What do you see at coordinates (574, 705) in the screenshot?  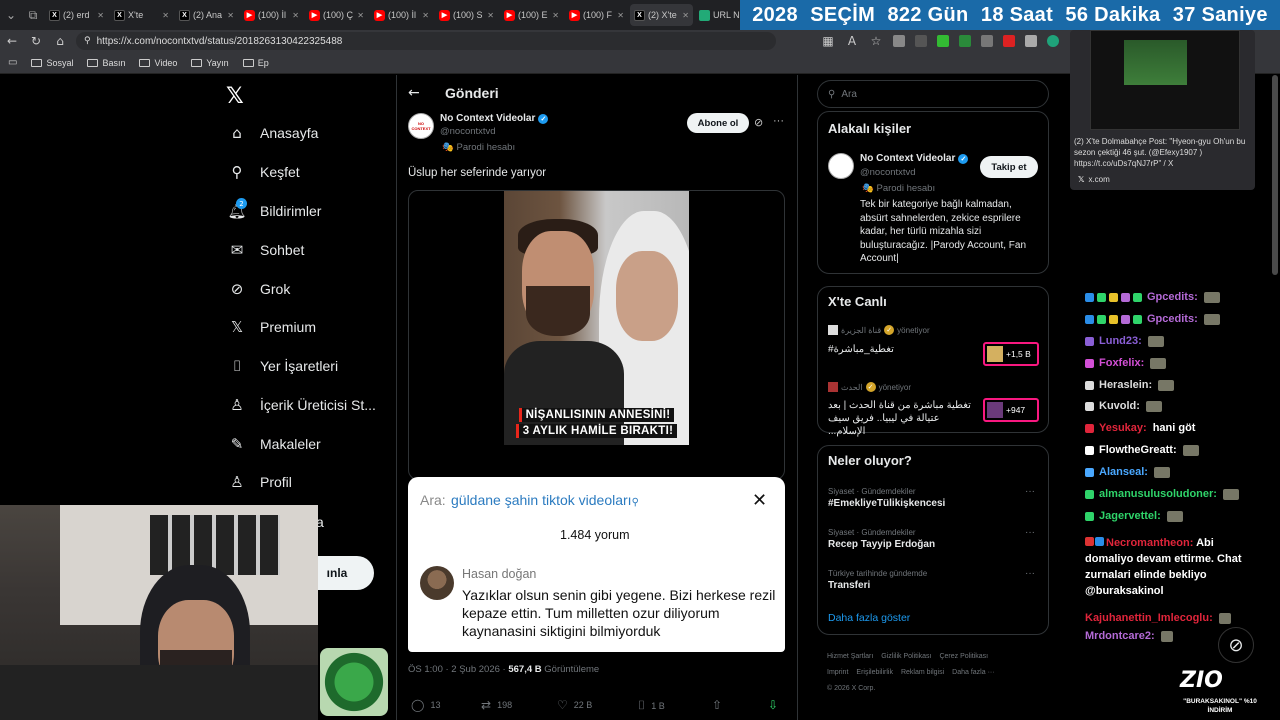 I see `like-button: ♡ 22 B` at bounding box center [574, 705].